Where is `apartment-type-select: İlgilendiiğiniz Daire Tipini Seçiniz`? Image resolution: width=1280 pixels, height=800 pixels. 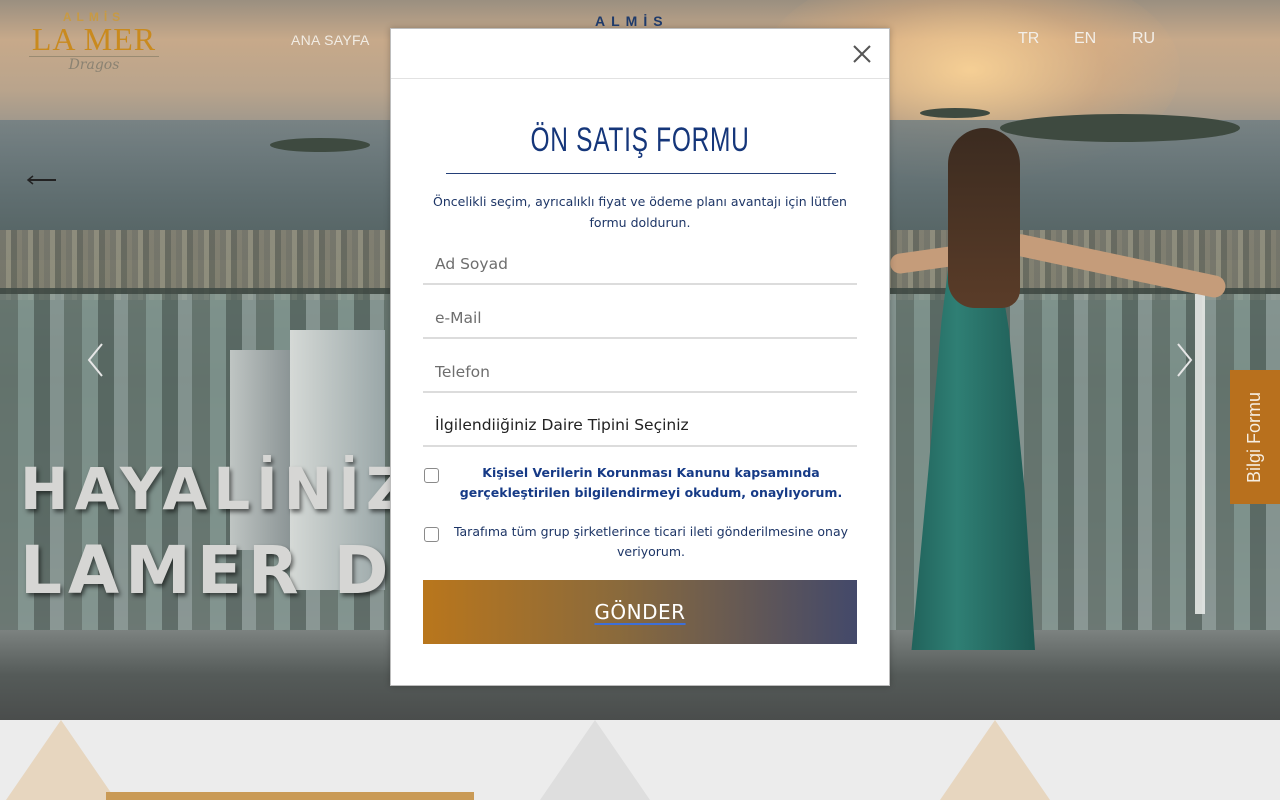
apartment-type-select: İlgilendiiğiniz Daire Tipini Seçiniz is located at coordinates (640, 427).